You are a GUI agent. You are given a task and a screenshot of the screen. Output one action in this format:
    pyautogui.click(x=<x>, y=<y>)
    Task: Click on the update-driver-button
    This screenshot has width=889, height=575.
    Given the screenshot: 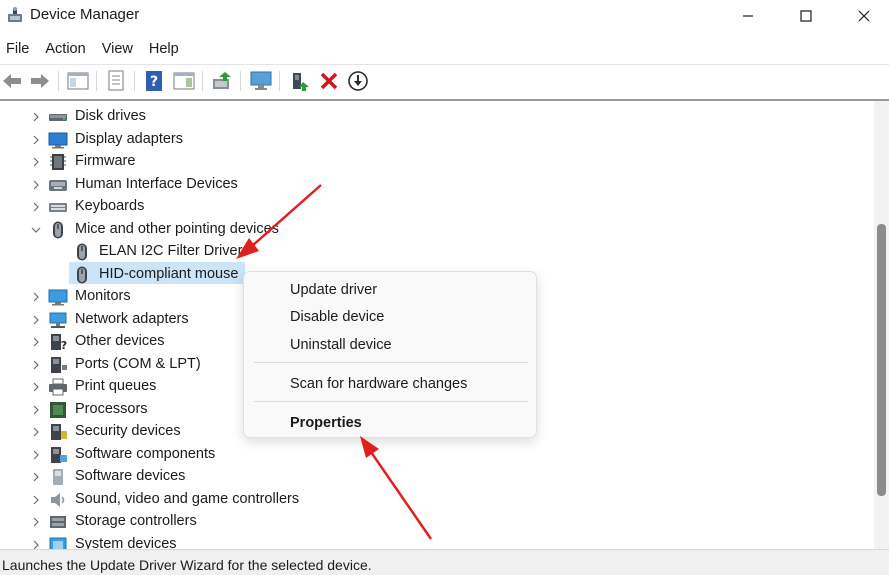 What is the action you would take?
    pyautogui.click(x=222, y=81)
    